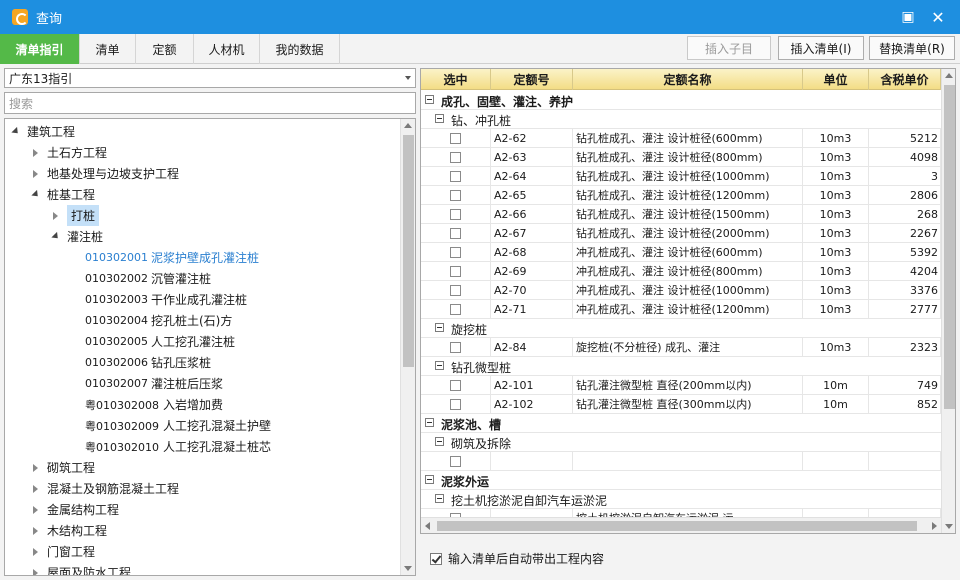  What do you see at coordinates (75, 215) in the screenshot?
I see `tree-node: 打桩` at bounding box center [75, 215].